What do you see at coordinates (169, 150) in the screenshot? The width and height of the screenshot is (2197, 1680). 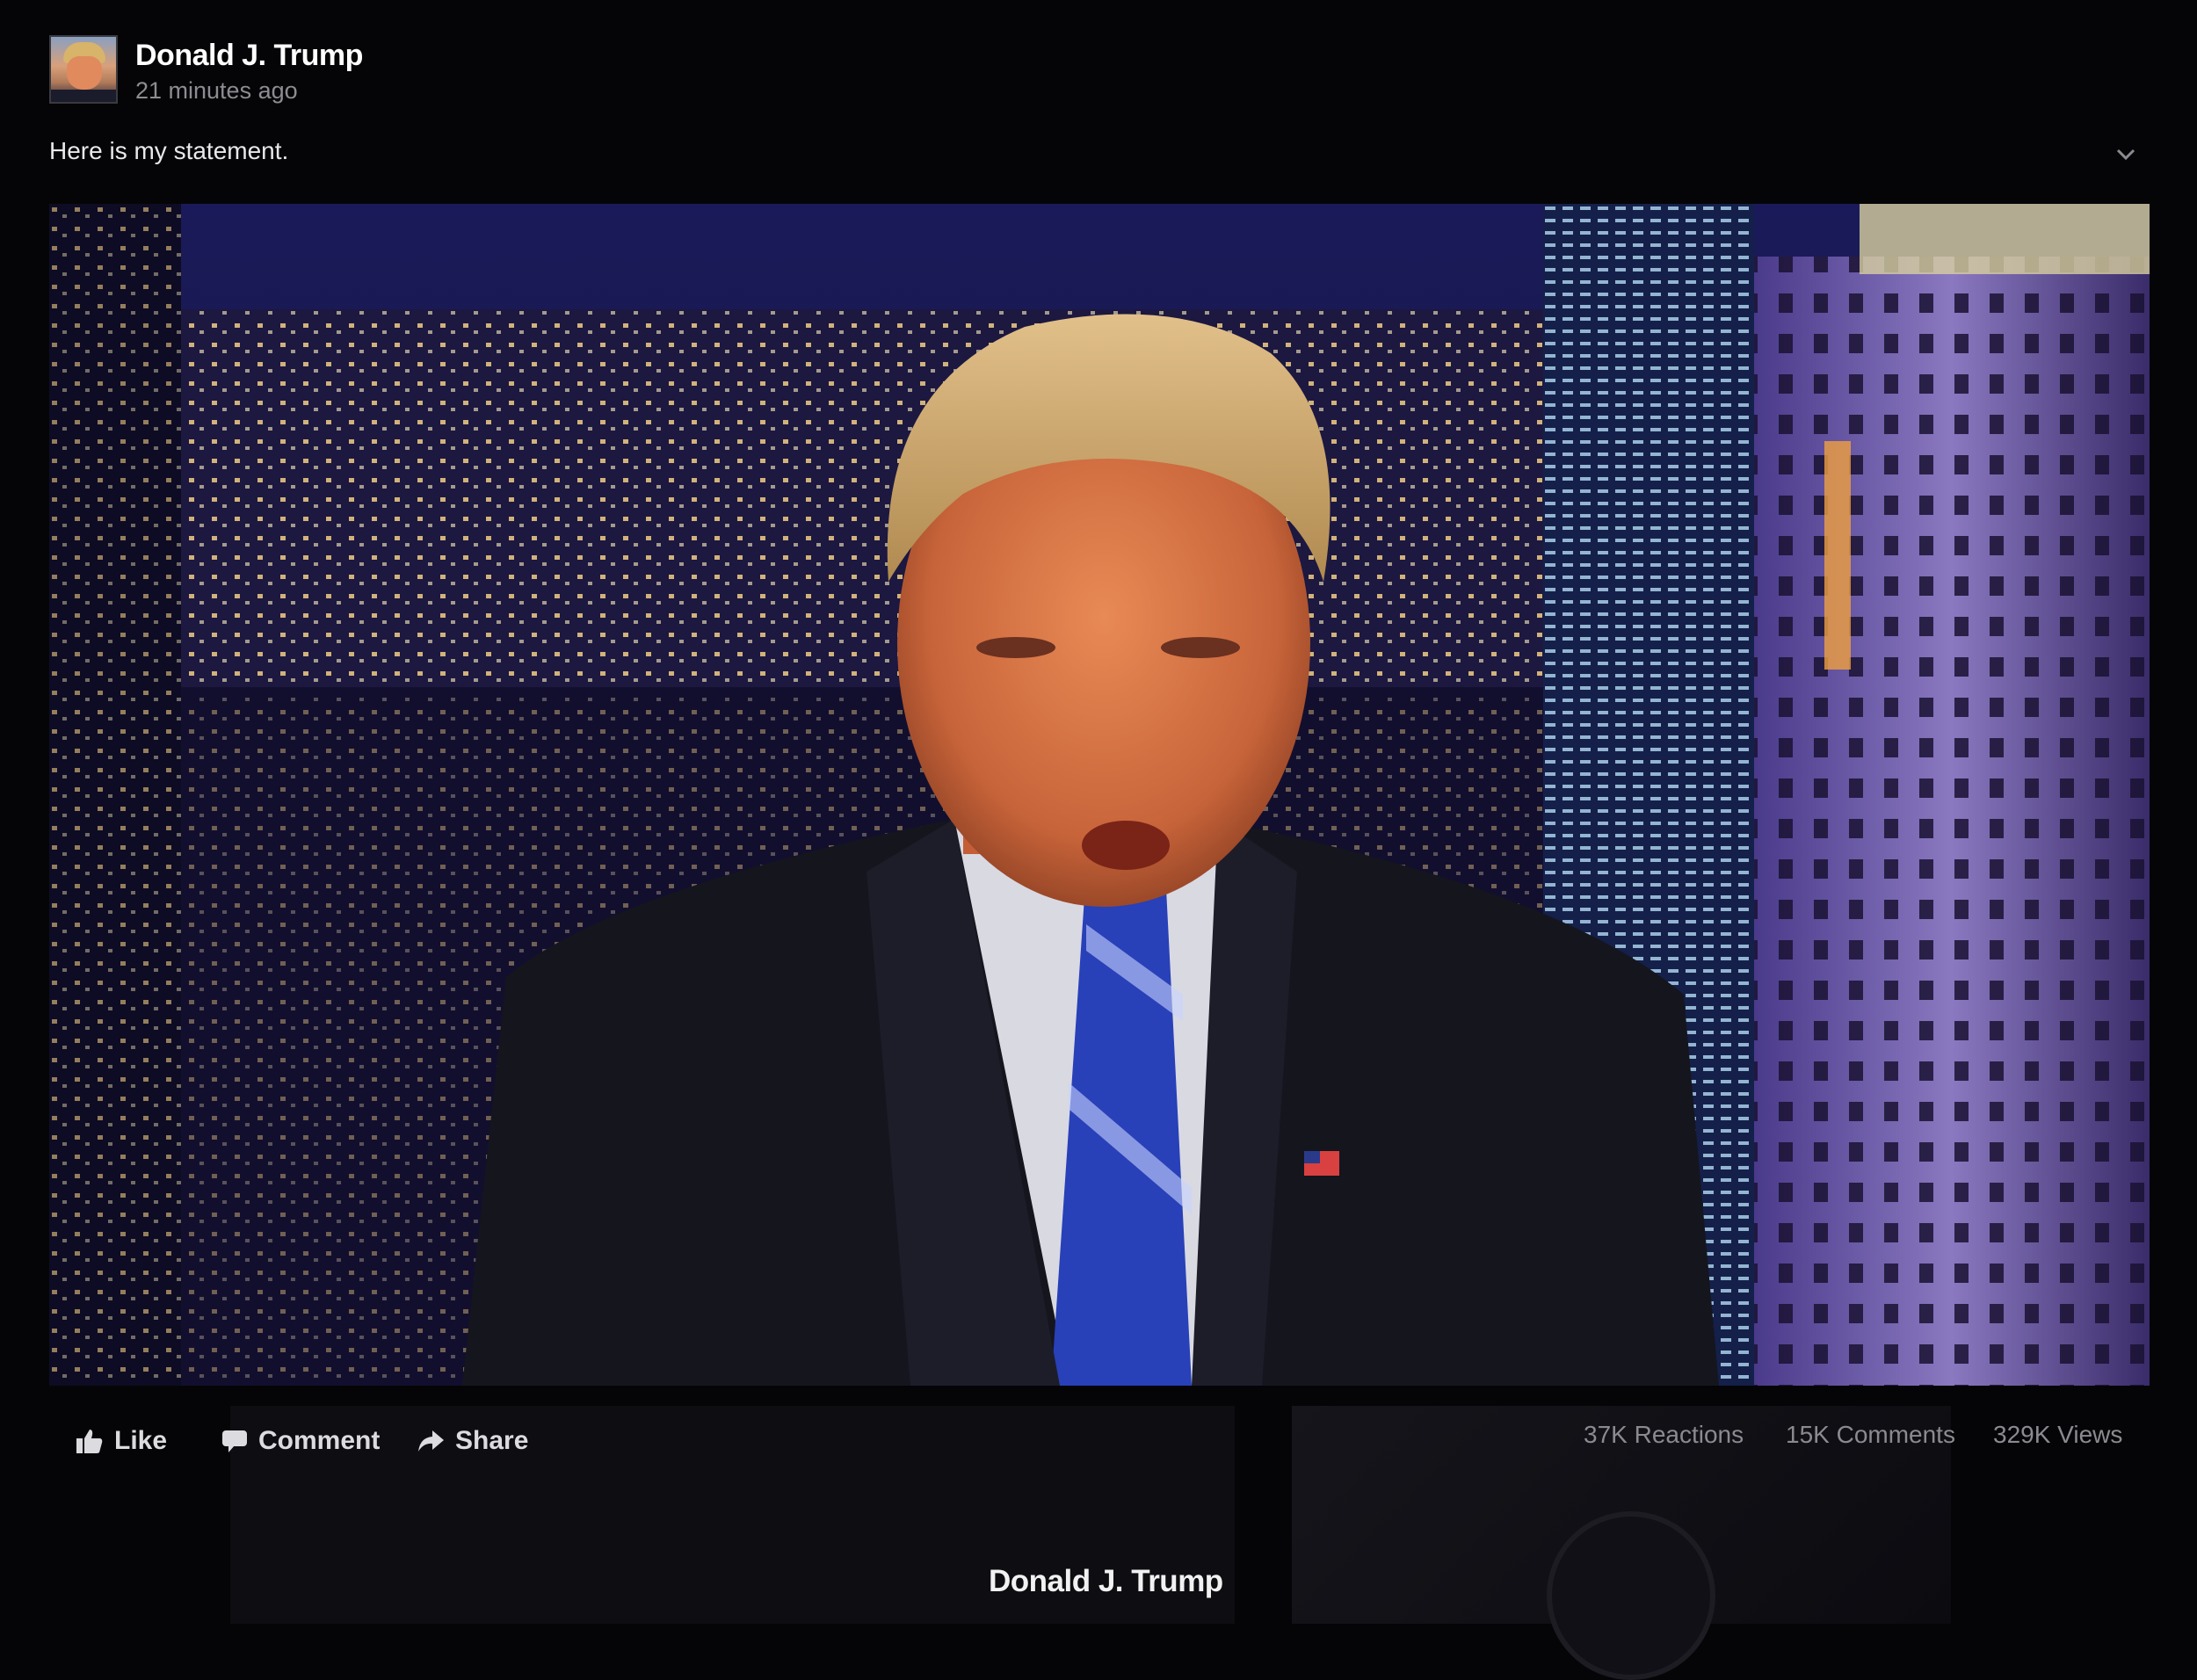 I see `post-text: Here is my statement.` at bounding box center [169, 150].